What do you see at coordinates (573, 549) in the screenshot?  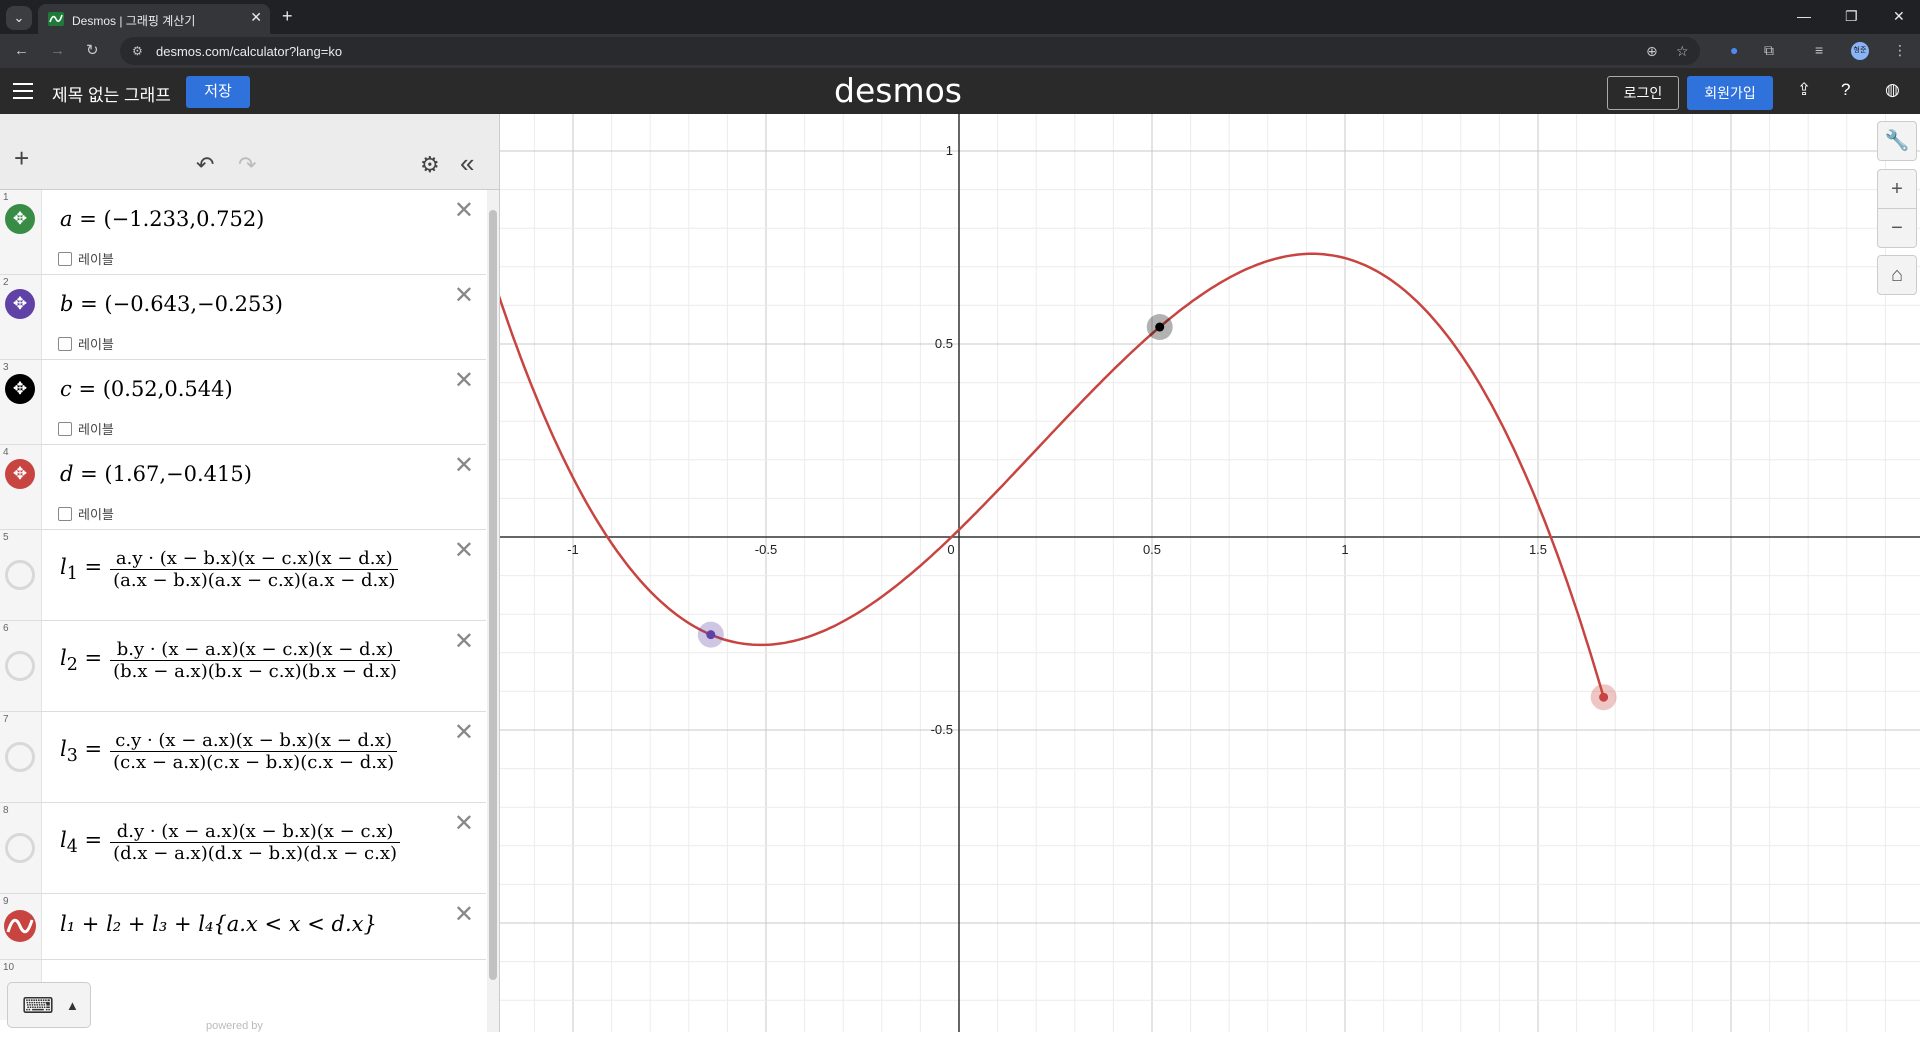 I see `x-tick-label: -1` at bounding box center [573, 549].